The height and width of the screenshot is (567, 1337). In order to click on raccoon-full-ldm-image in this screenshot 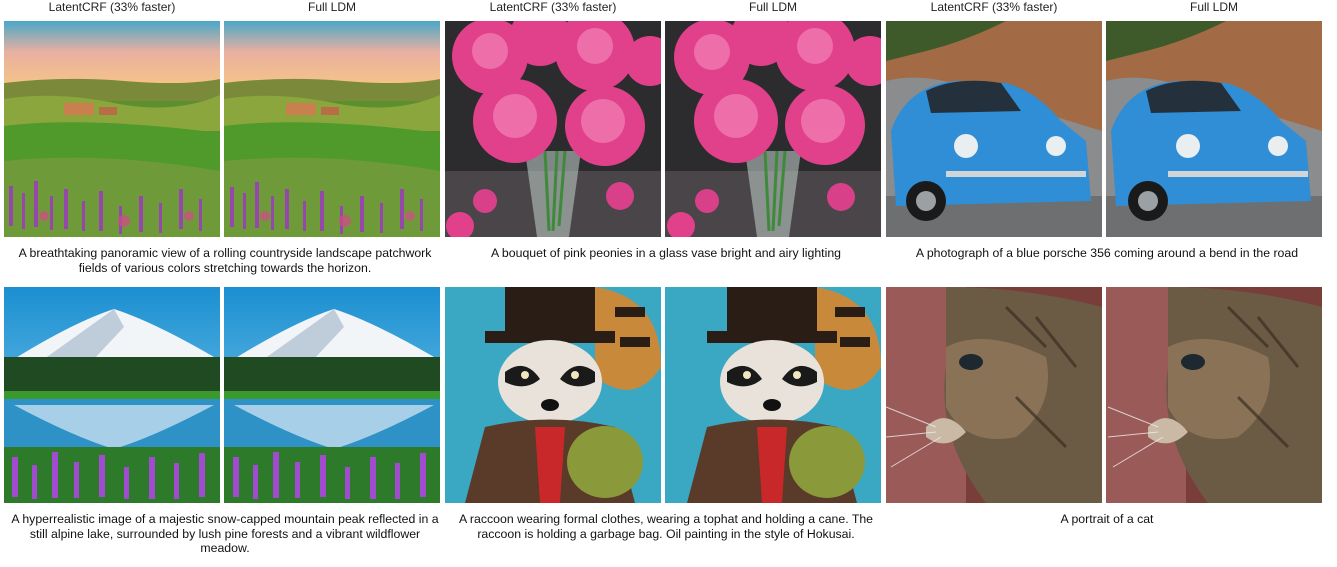, I will do `click(773, 395)`.